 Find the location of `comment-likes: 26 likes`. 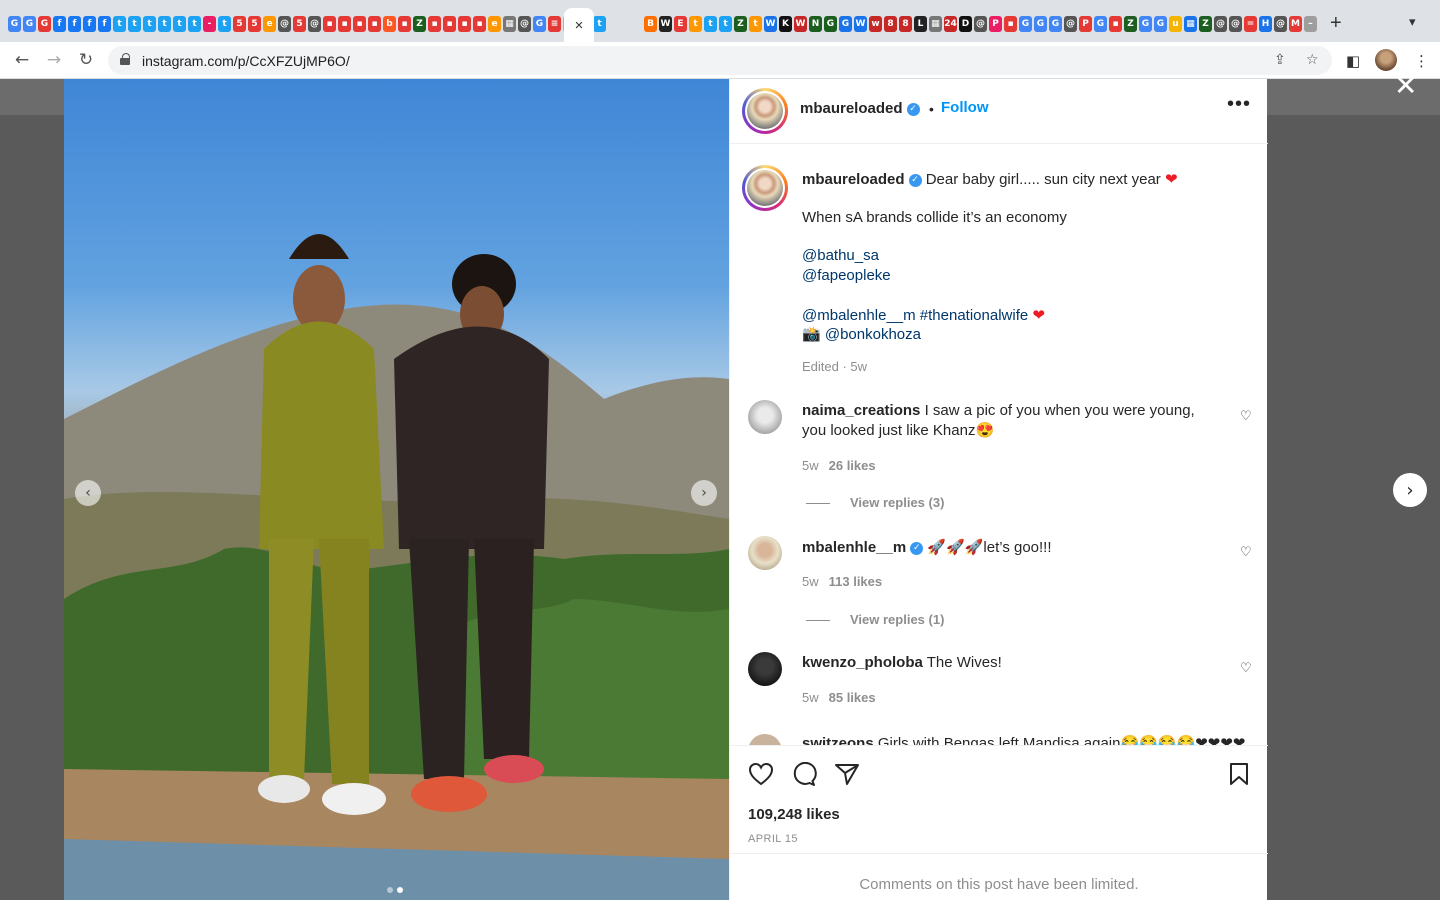

comment-likes: 26 likes is located at coordinates (852, 465).